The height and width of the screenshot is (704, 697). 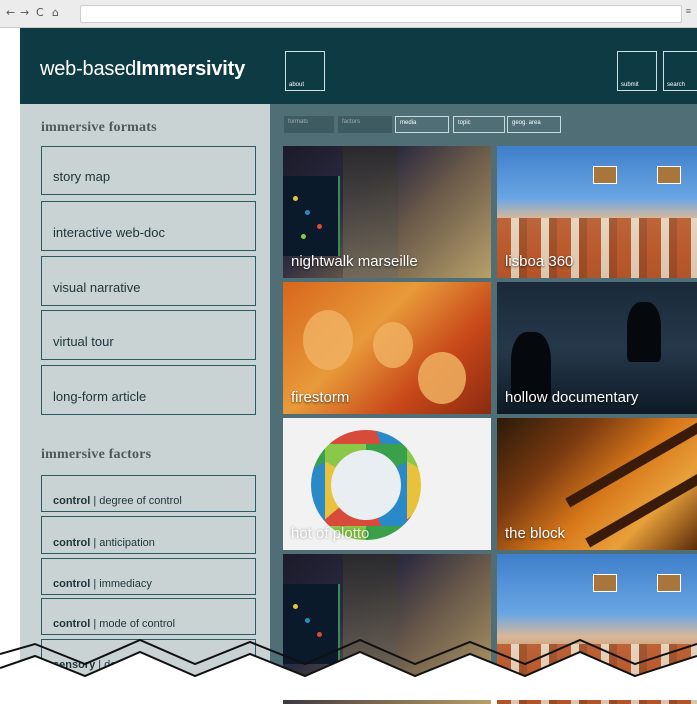 I want to click on factor-label: control | anticipation, so click(x=104, y=543).